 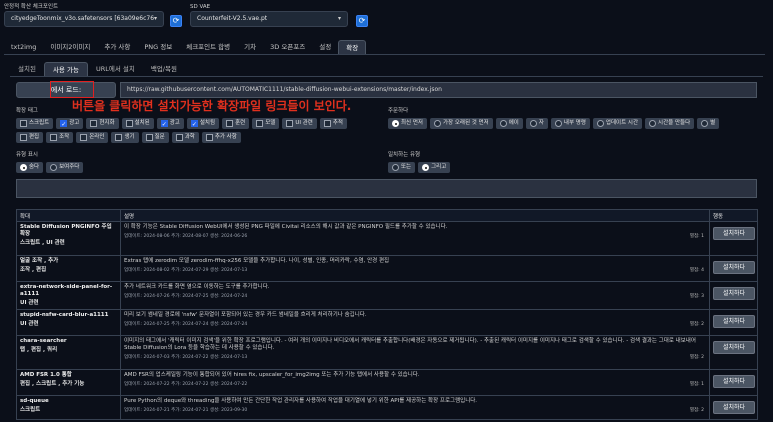 What do you see at coordinates (232, 18) in the screenshot?
I see `vae-value: Counterfeit-V2.5.vae.pt` at bounding box center [232, 18].